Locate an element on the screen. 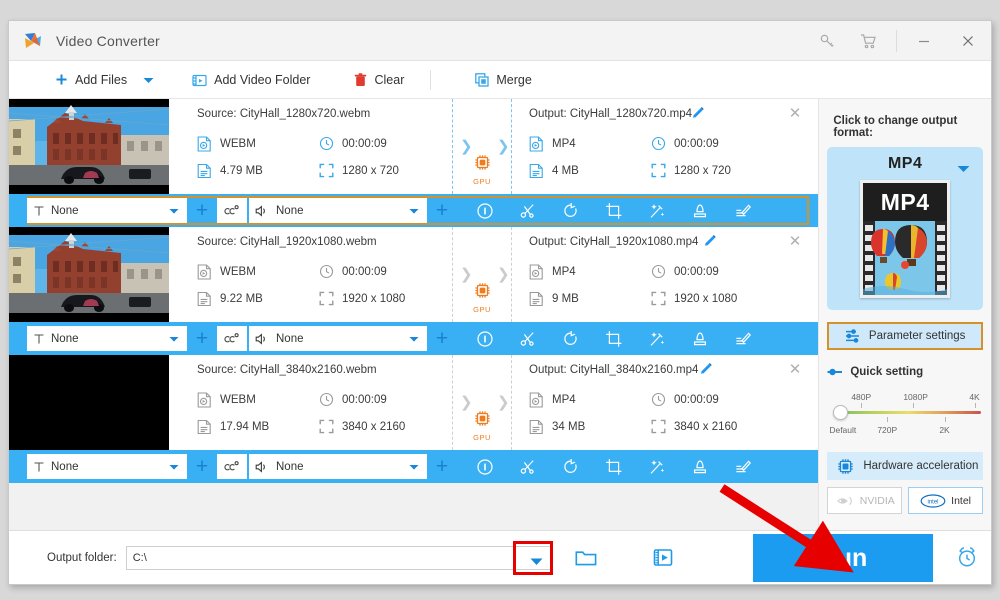 Image resolution: width=1000 pixels, height=600 pixels. minimize-icon is located at coordinates (924, 41).